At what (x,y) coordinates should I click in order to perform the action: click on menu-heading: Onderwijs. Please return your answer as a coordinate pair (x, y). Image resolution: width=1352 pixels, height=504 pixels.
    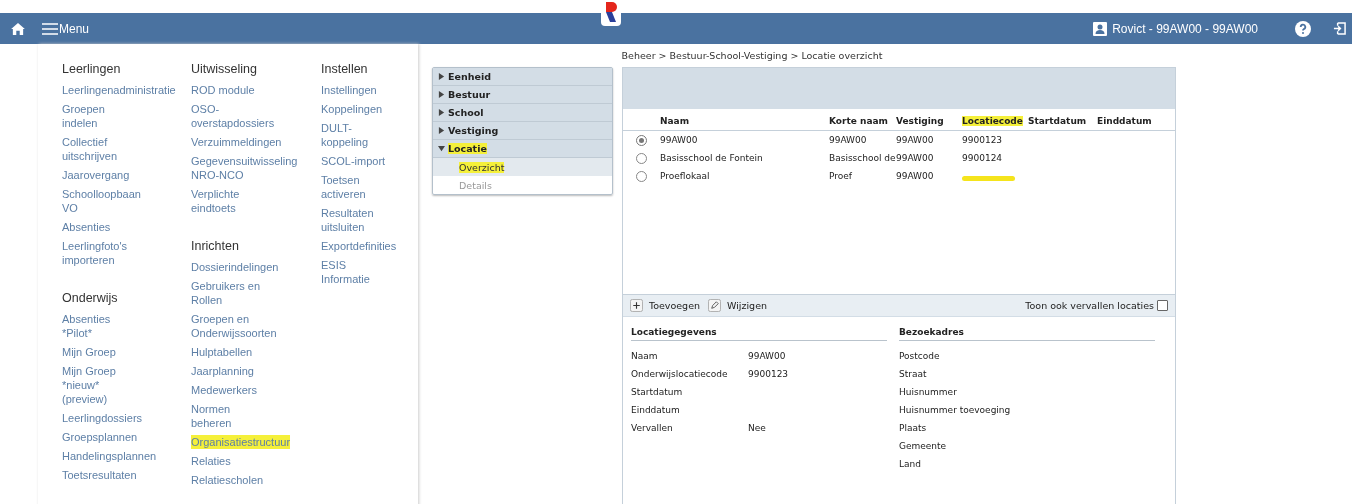
    Looking at the image, I should click on (90, 298).